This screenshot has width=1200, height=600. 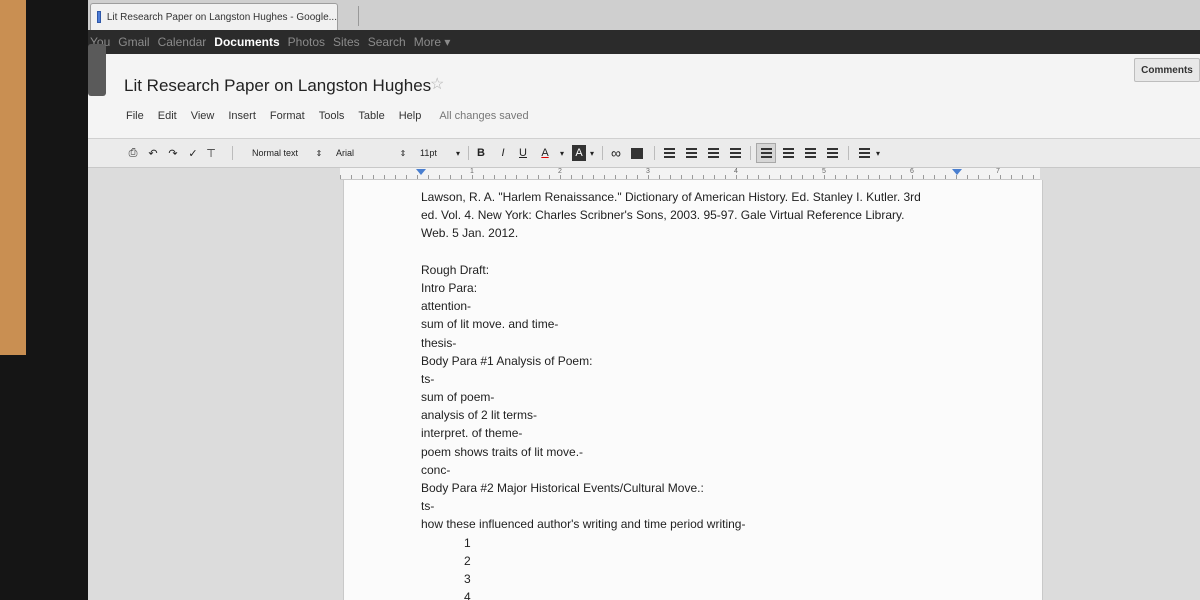 I want to click on font-dropdown: Arial, so click(x=367, y=153).